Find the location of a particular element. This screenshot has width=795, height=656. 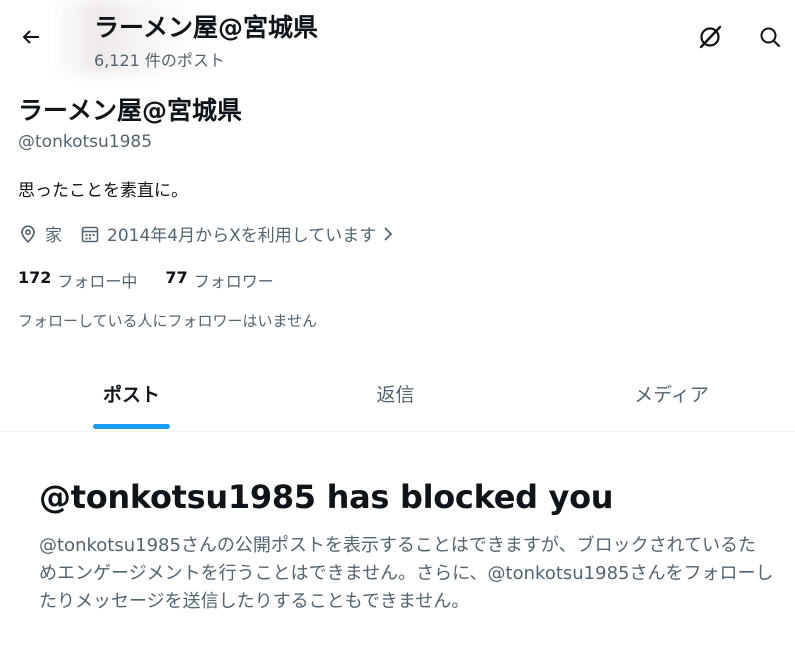

profile-location: 家 is located at coordinates (40, 233).